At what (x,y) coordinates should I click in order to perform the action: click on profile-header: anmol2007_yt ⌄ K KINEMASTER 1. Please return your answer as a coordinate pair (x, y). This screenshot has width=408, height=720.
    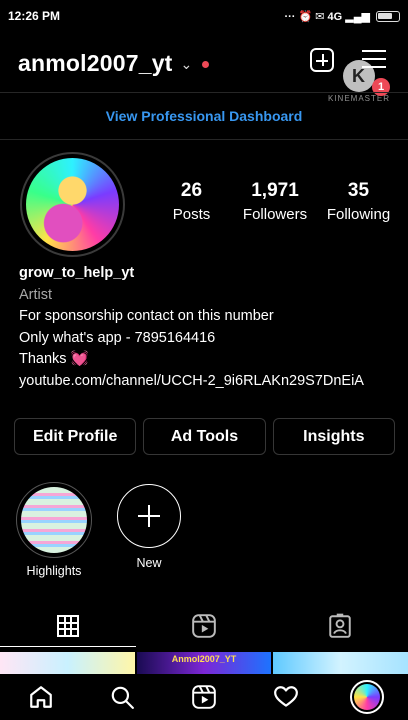
    Looking at the image, I should click on (204, 71).